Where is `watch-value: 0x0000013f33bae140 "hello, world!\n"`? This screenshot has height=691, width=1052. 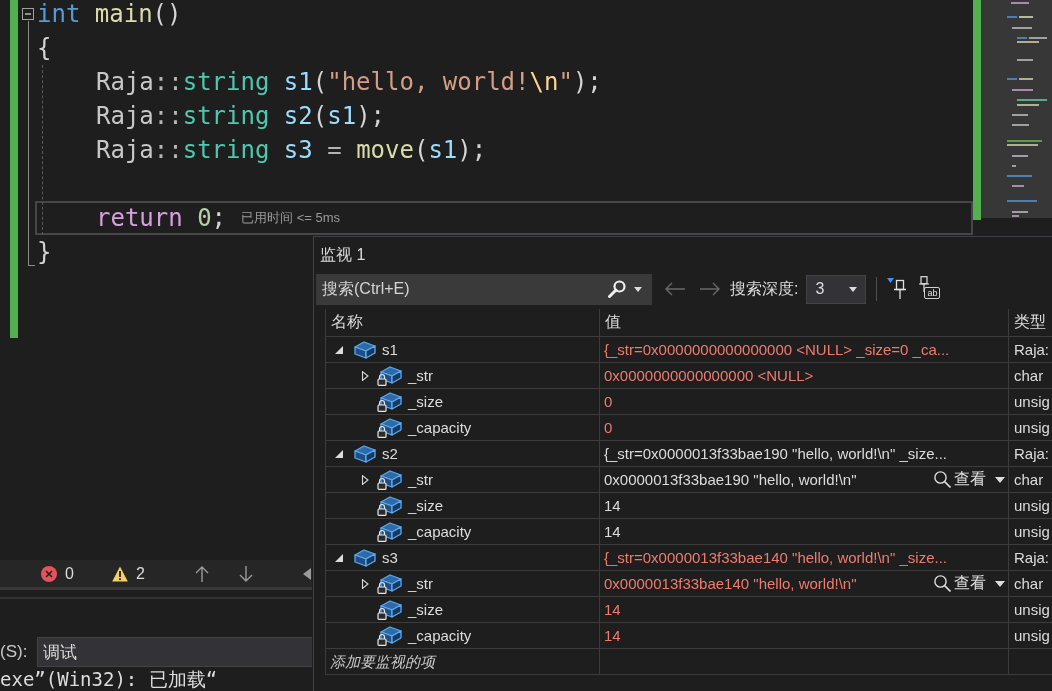
watch-value: 0x0000013f33bae140 "hello, world!\n" is located at coordinates (730, 583).